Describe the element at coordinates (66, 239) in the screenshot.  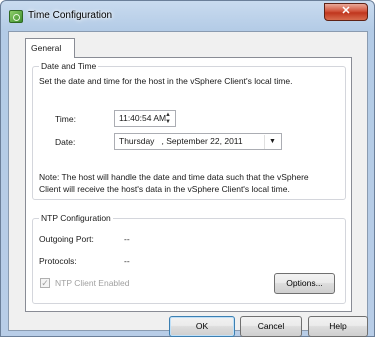
I see `outgoing-port-label: Outgoing Port:` at that location.